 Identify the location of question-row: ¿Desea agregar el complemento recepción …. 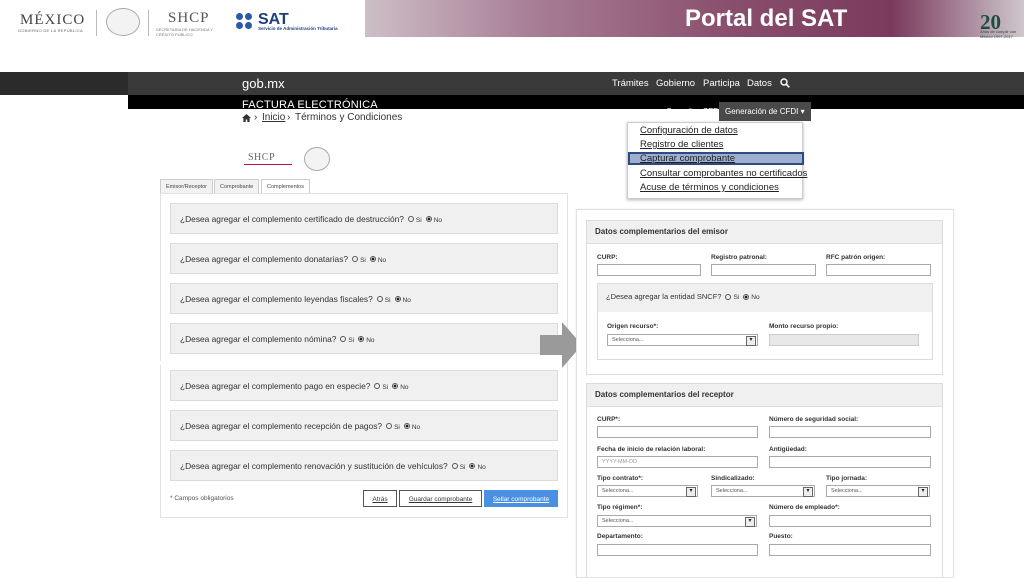
(364, 425).